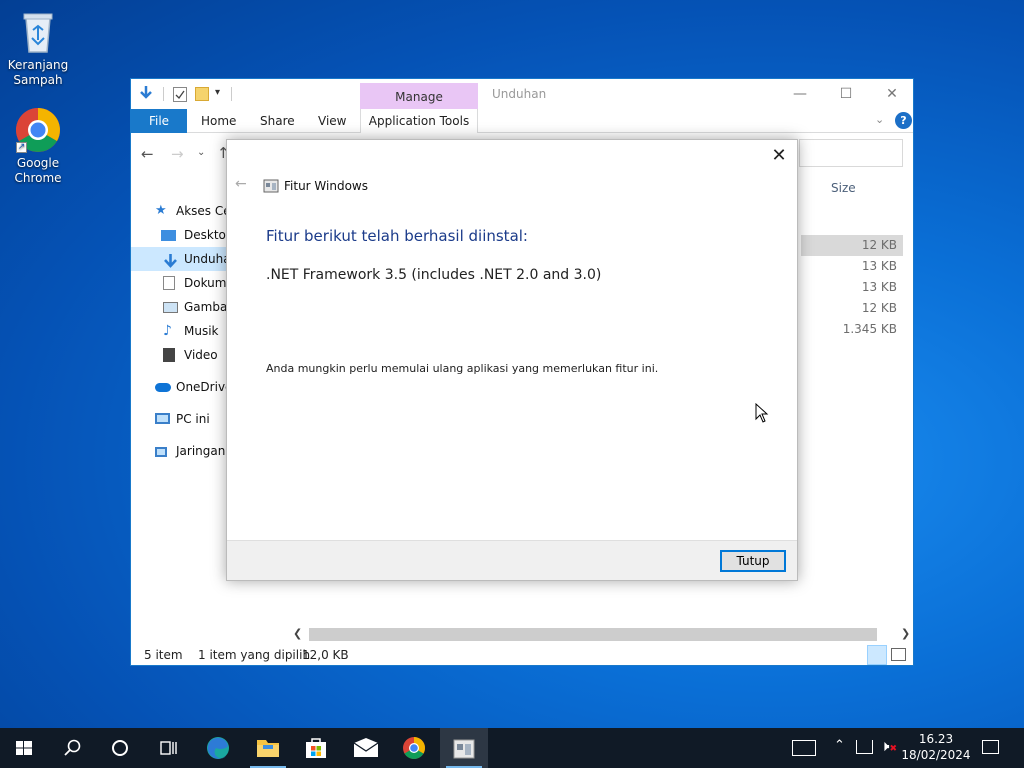 The width and height of the screenshot is (1024, 768). I want to click on help-icon: ?, so click(903, 120).